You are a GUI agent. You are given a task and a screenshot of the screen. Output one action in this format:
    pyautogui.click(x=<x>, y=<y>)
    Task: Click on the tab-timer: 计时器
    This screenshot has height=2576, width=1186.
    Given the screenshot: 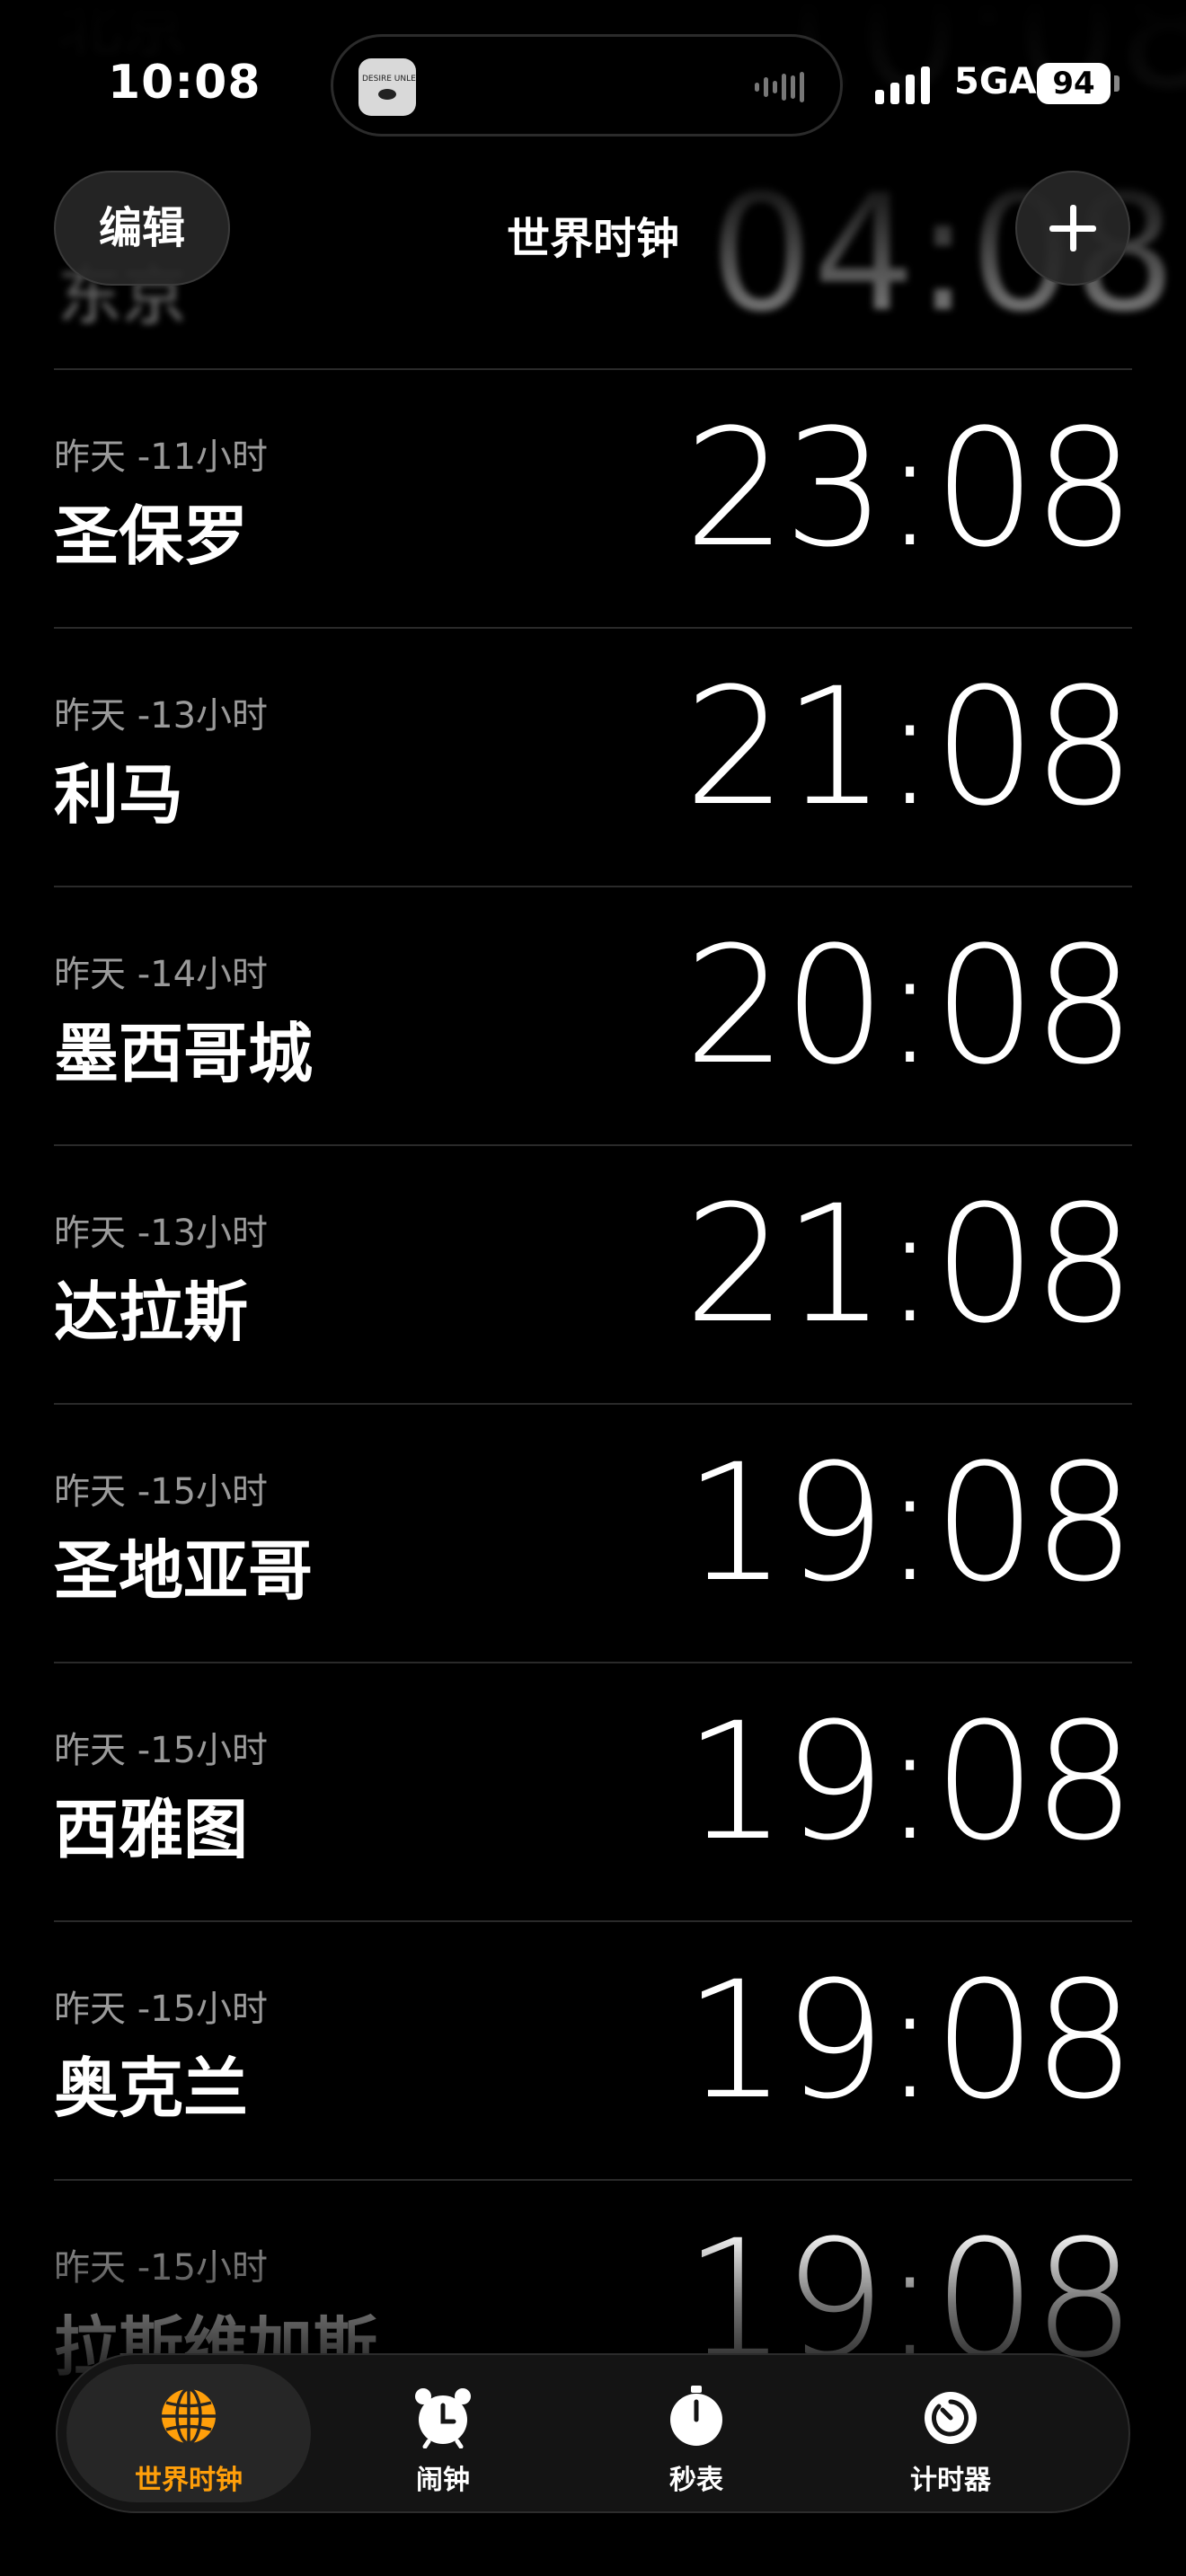 What is the action you would take?
    pyautogui.click(x=950, y=2433)
    